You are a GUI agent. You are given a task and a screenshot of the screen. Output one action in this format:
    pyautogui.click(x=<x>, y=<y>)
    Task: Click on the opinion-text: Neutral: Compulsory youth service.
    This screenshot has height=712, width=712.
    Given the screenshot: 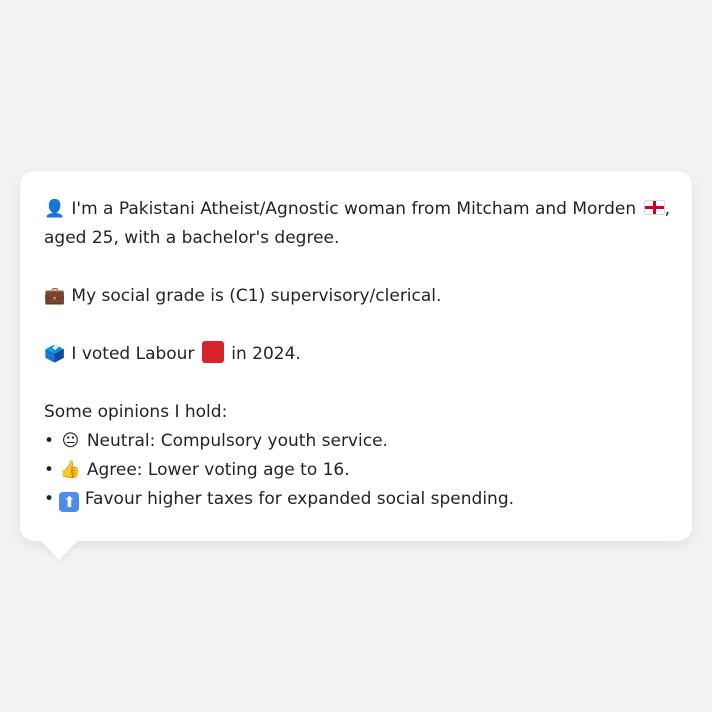 What is the action you would take?
    pyautogui.click(x=237, y=441)
    